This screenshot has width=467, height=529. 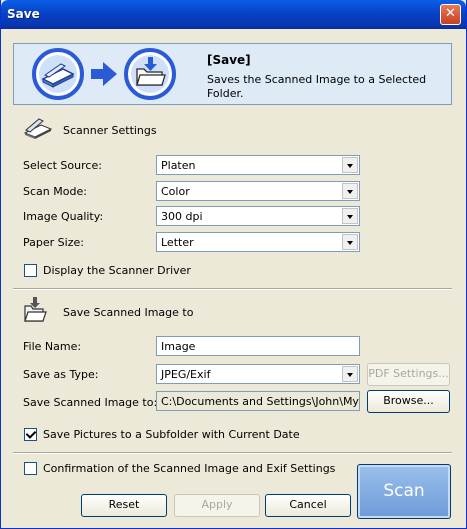 I want to click on reset-button: Reset, so click(x=124, y=505).